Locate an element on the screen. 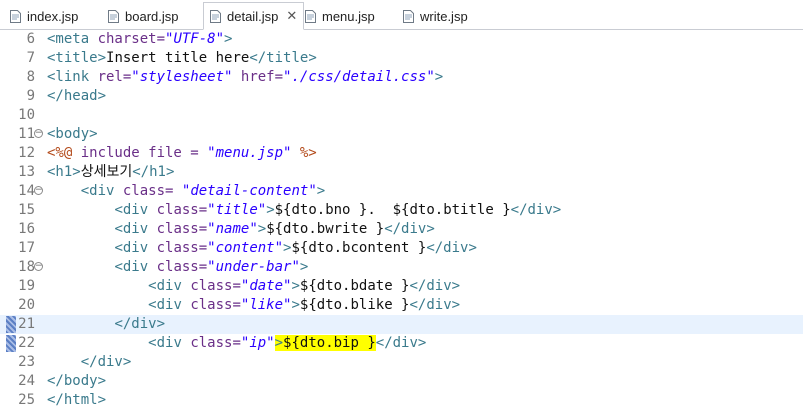 This screenshot has width=803, height=420. line-number: 13 is located at coordinates (26, 172).